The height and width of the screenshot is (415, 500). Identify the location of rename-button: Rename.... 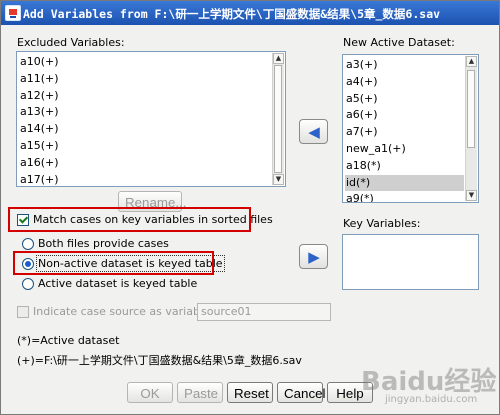
(152, 201).